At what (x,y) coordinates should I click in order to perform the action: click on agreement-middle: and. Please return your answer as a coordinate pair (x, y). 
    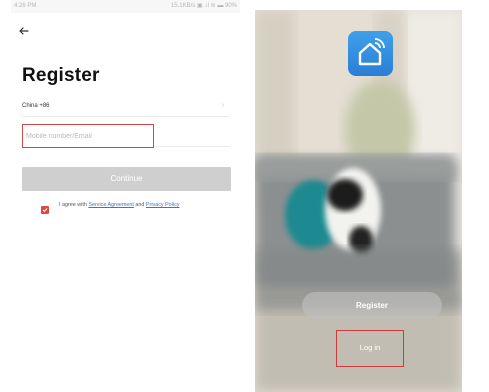
    Looking at the image, I should click on (139, 205).